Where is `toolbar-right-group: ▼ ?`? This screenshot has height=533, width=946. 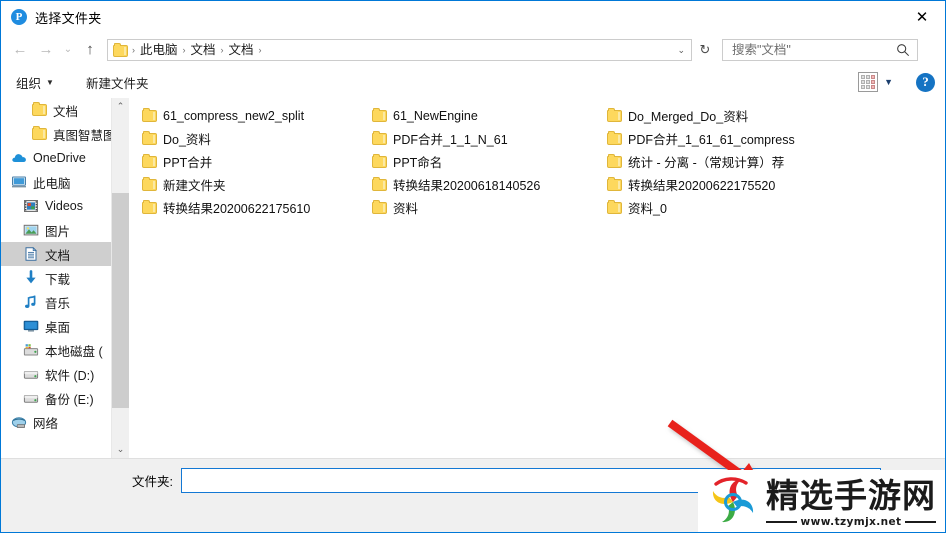
toolbar-right-group: ▼ ? is located at coordinates (898, 82).